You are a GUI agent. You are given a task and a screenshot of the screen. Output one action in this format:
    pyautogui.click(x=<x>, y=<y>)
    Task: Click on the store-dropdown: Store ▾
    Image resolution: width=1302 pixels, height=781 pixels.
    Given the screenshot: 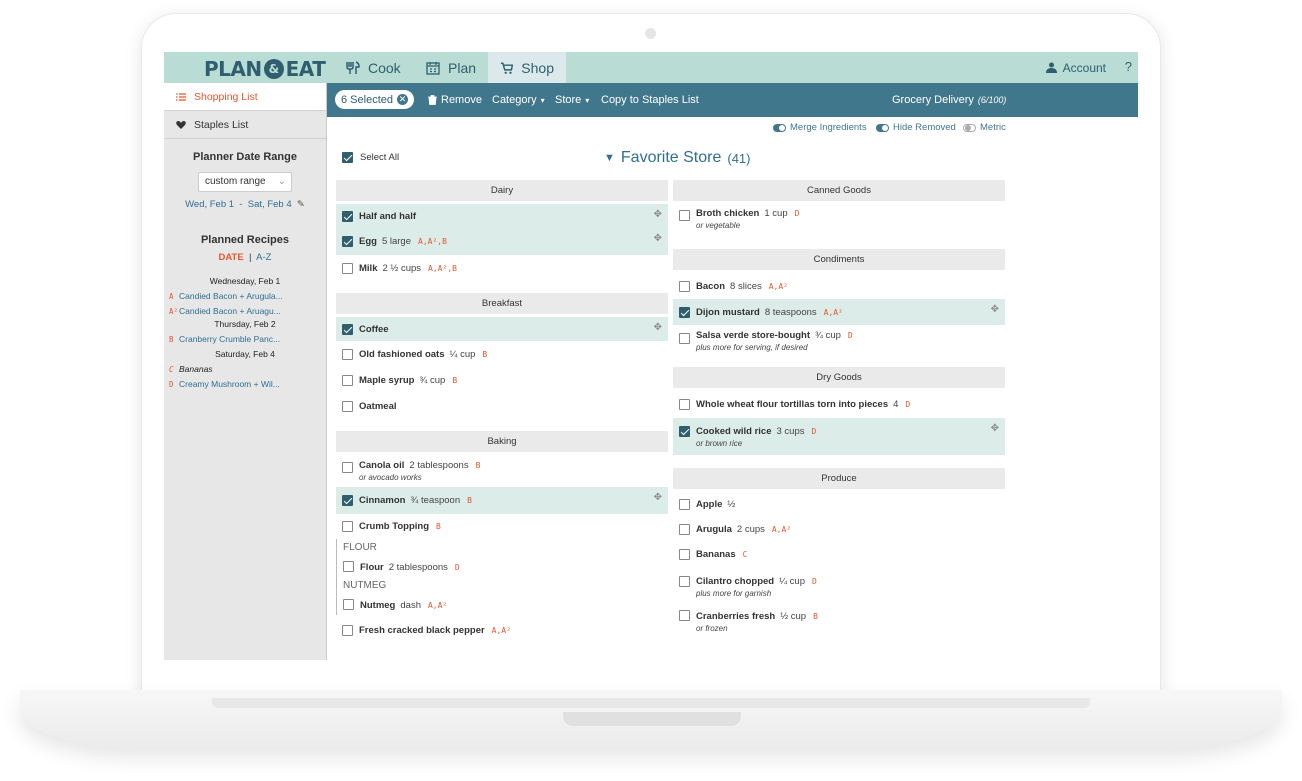 What is the action you would take?
    pyautogui.click(x=572, y=100)
    